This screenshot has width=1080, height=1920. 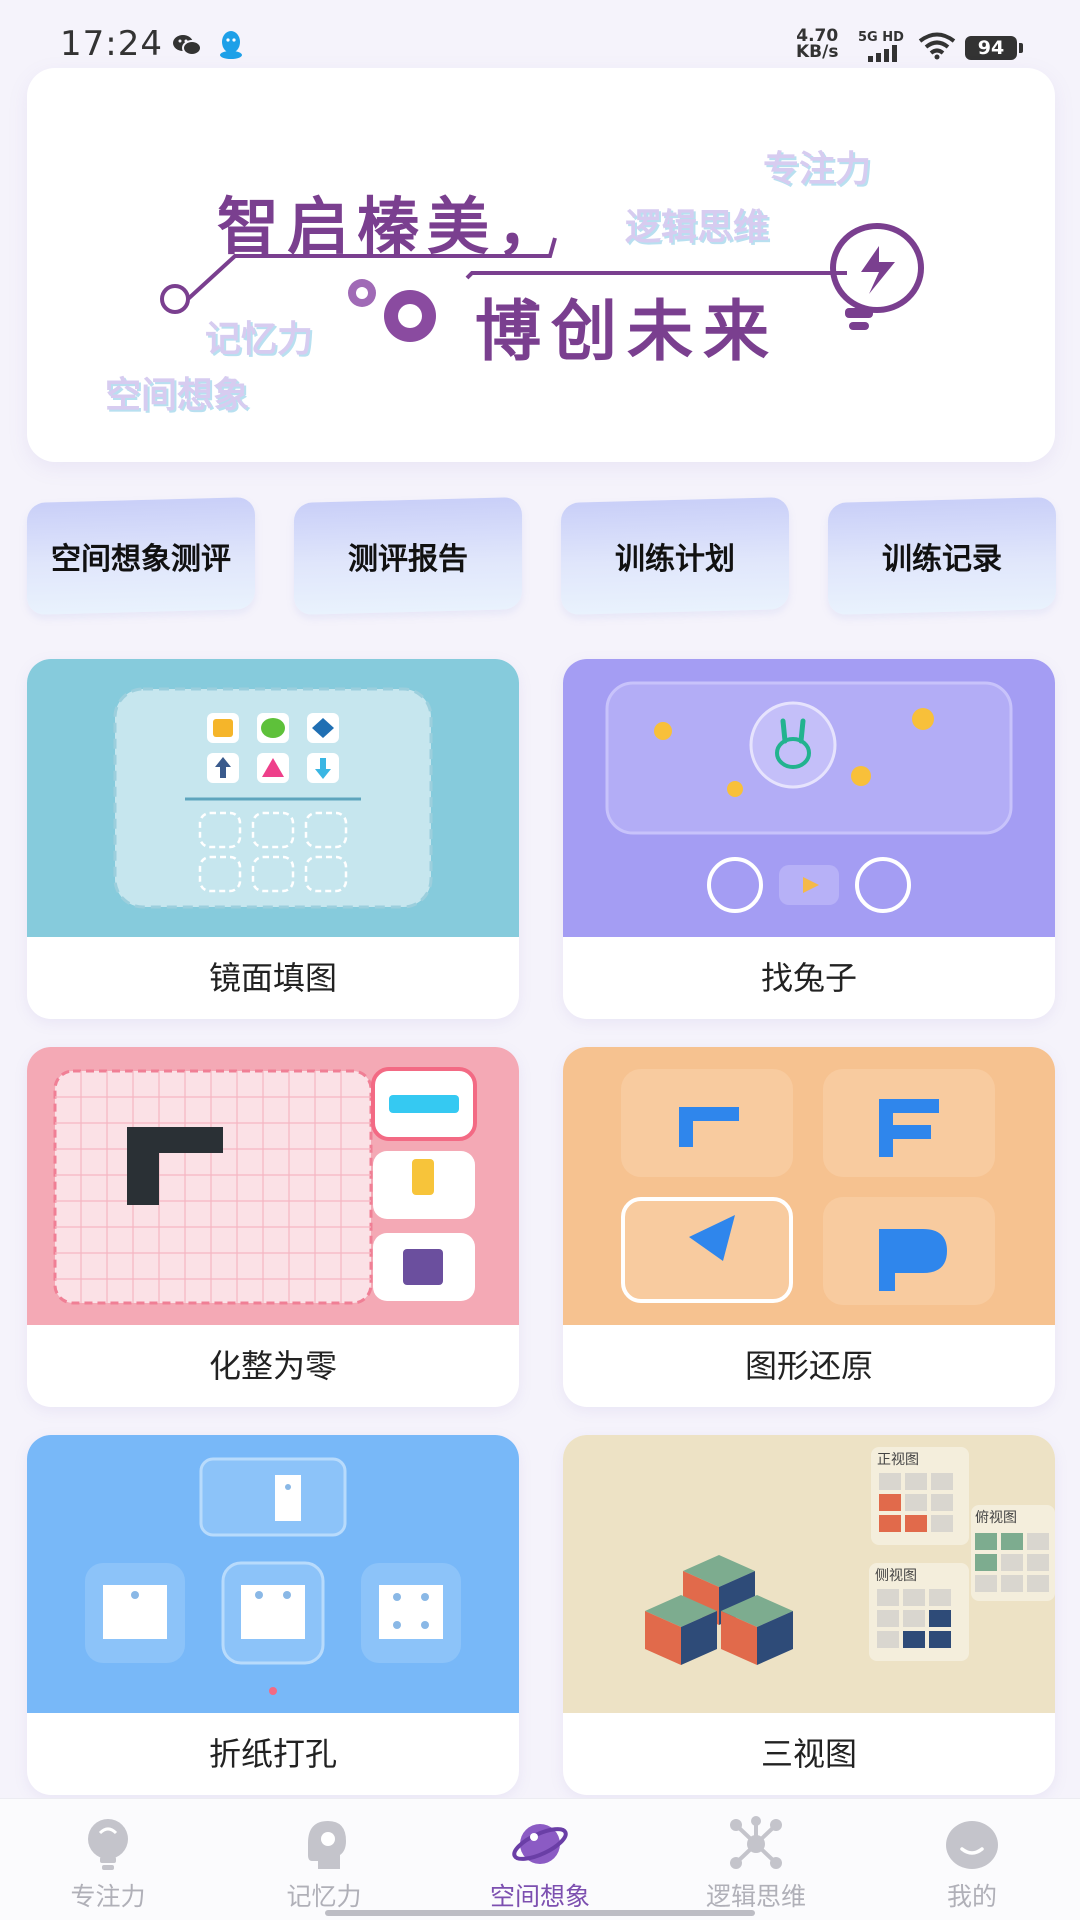 I want to click on bottom-nav: 专注力 记忆力 空间想象 逻辑思维 我的, so click(x=540, y=1859).